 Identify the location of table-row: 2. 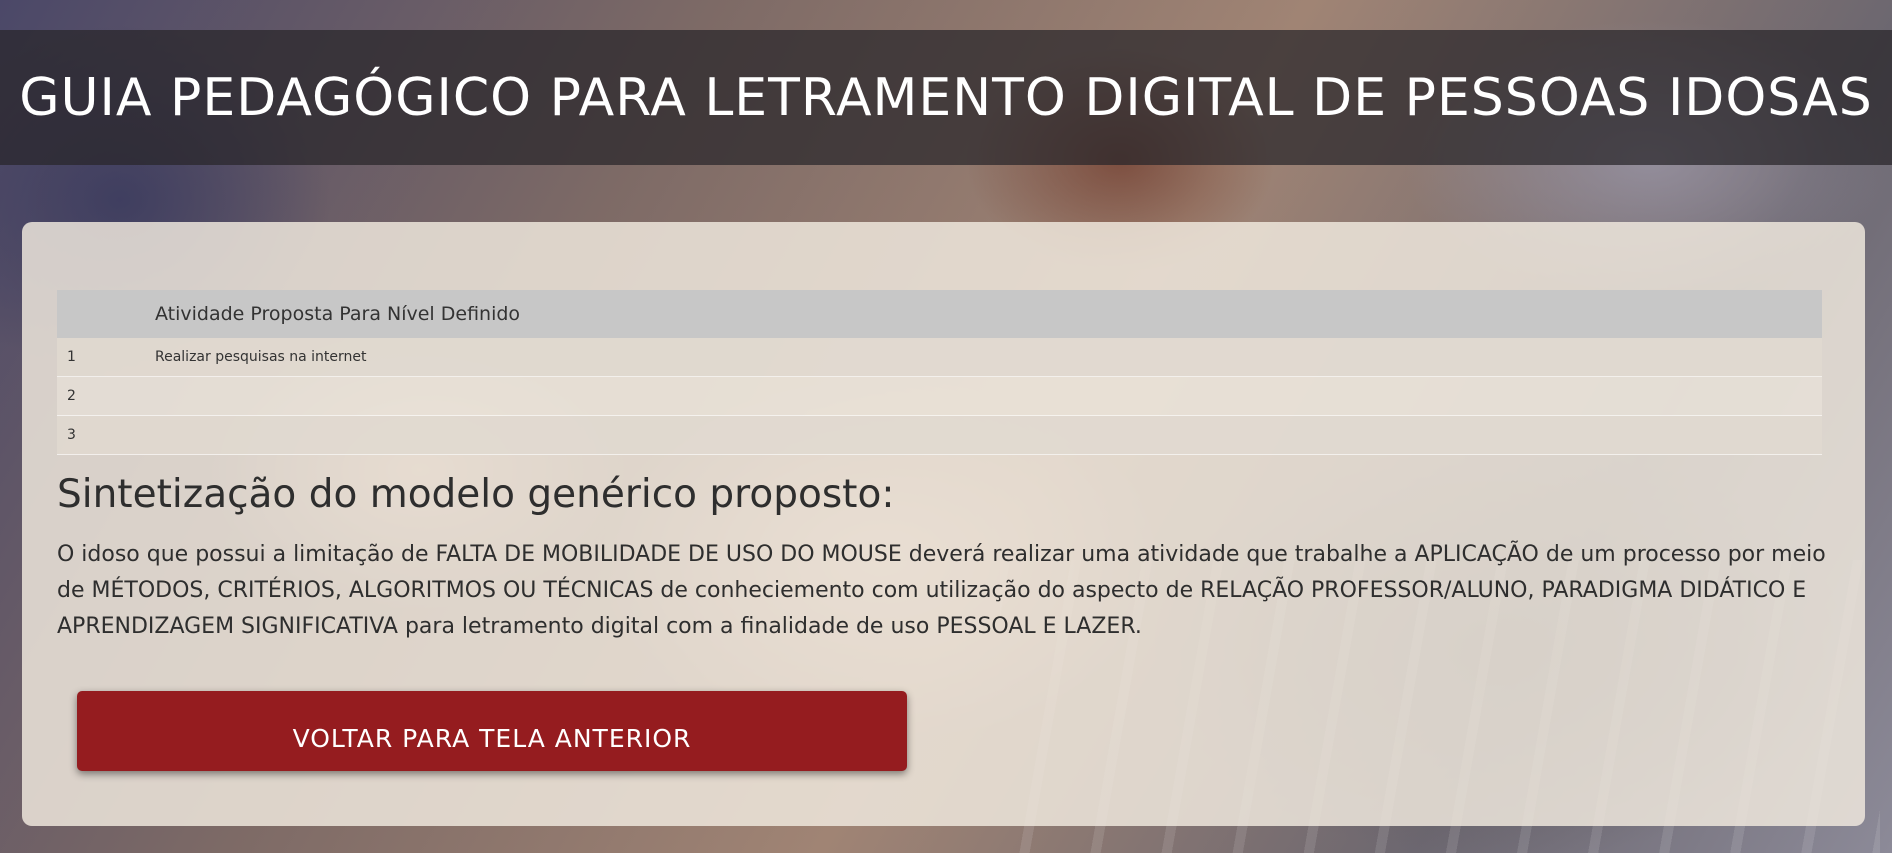
(939, 396).